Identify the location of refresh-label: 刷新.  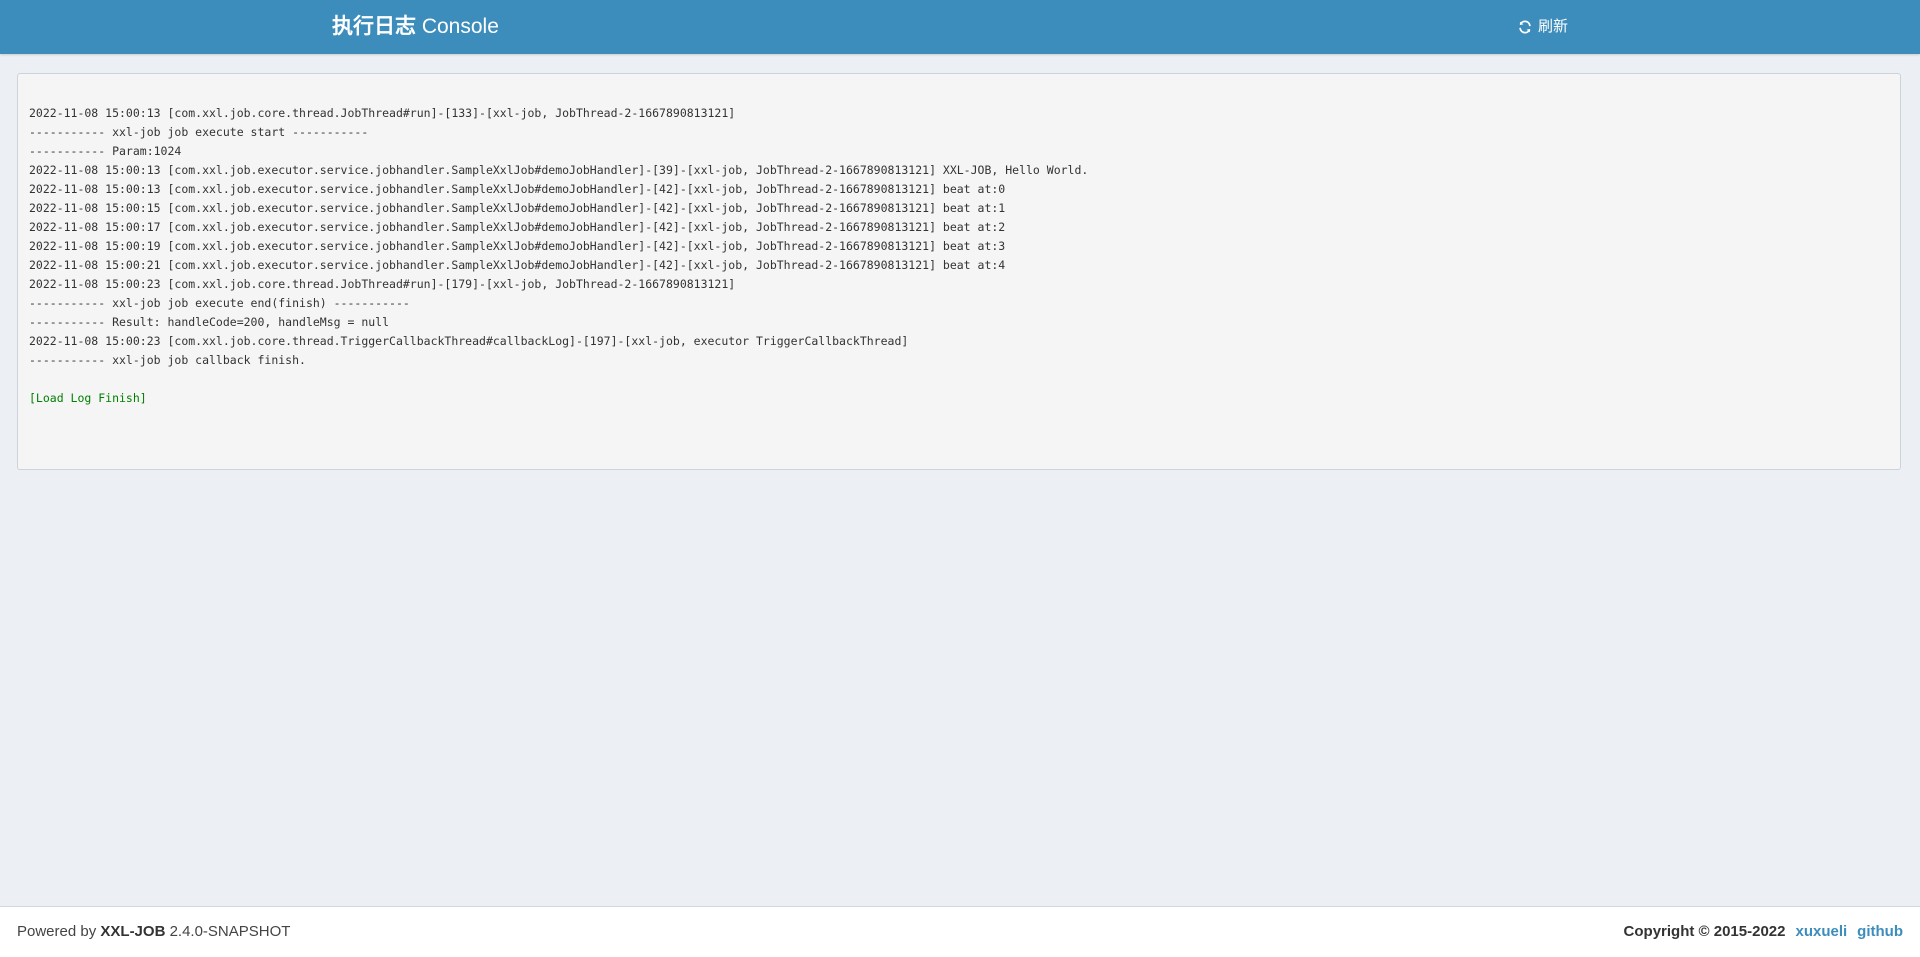
(1553, 26).